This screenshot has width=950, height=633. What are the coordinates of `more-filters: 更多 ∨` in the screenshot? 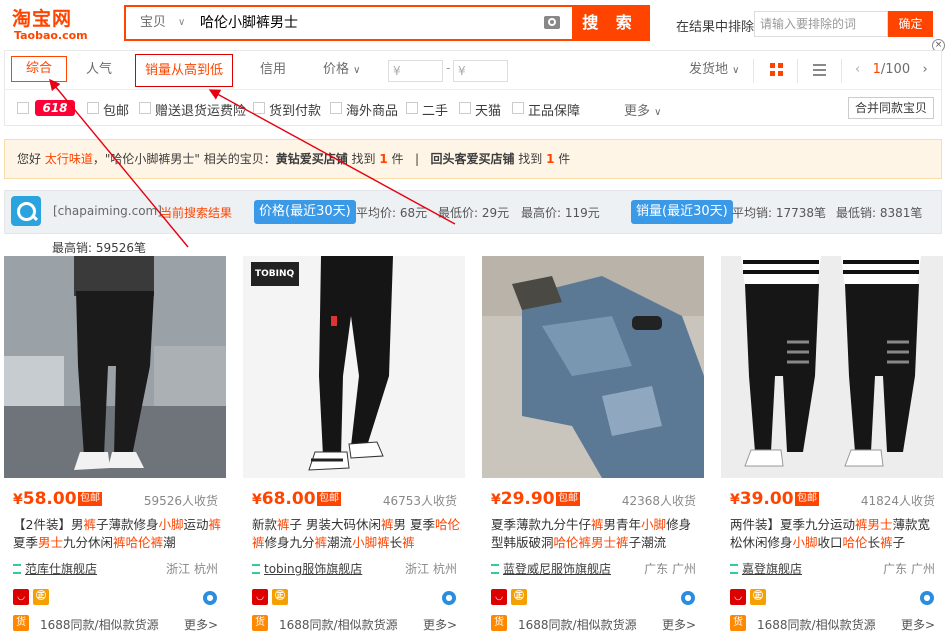 It's located at (642, 109).